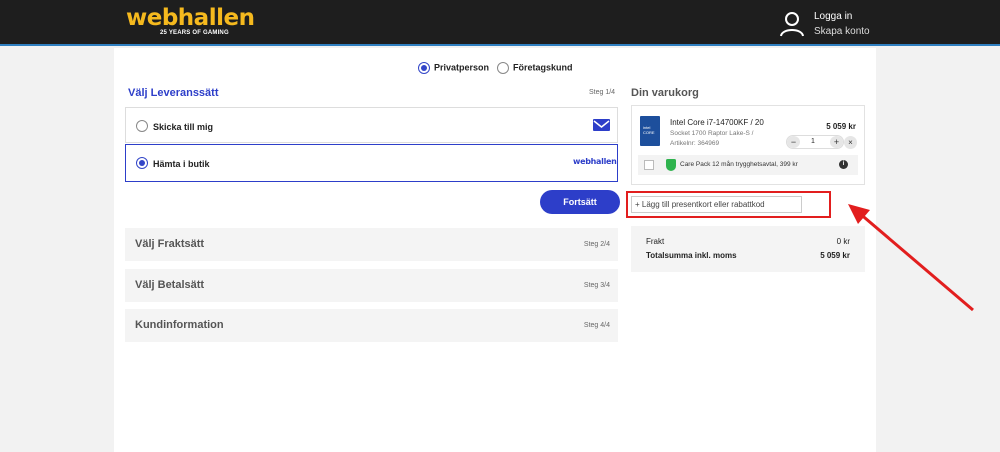  I want to click on create-account-link: Skapa konto, so click(842, 31).